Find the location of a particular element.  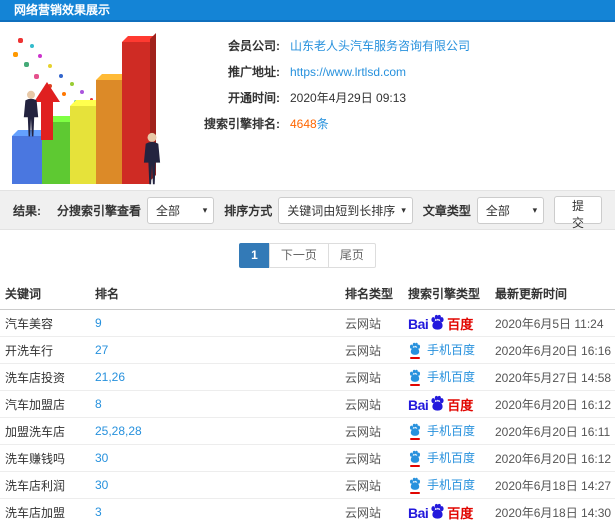

url-label: 推广地址: is located at coordinates (254, 72).